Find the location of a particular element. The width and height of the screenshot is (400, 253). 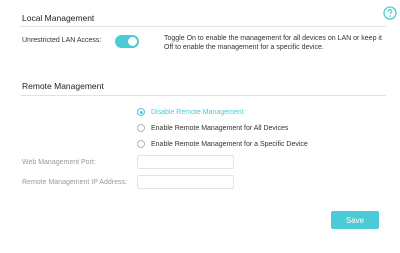

radio-enable-all-devices: Enable Remote Management for All Devices is located at coordinates (212, 128).